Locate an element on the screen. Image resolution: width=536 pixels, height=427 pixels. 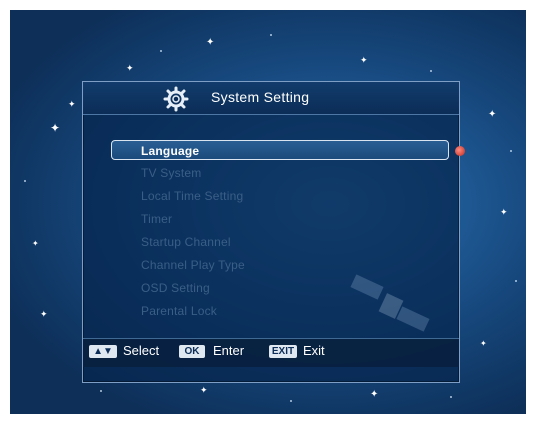
dialog-header: System Setting is located at coordinates (271, 98).